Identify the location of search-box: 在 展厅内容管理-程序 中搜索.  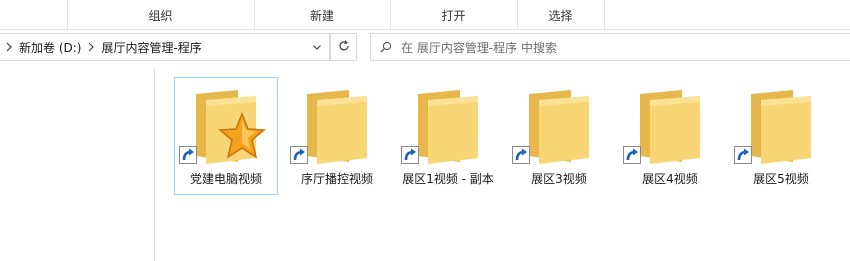
(610, 47).